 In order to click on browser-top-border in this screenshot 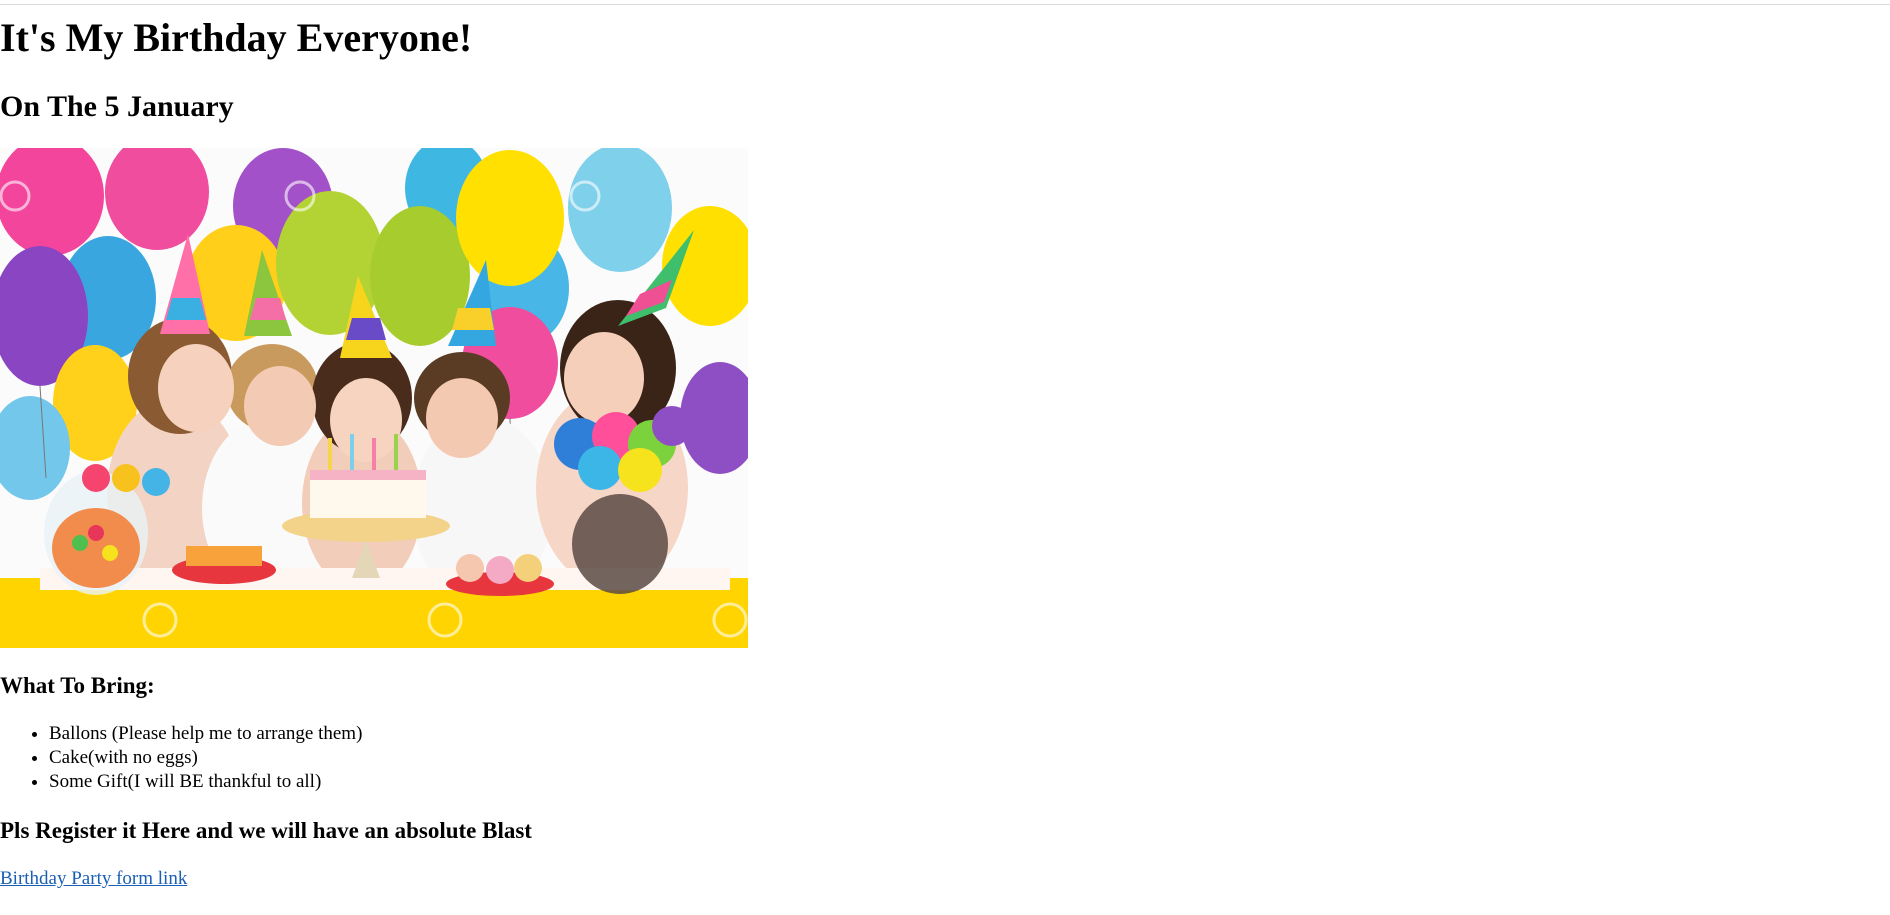, I will do `click(945, 2)`.